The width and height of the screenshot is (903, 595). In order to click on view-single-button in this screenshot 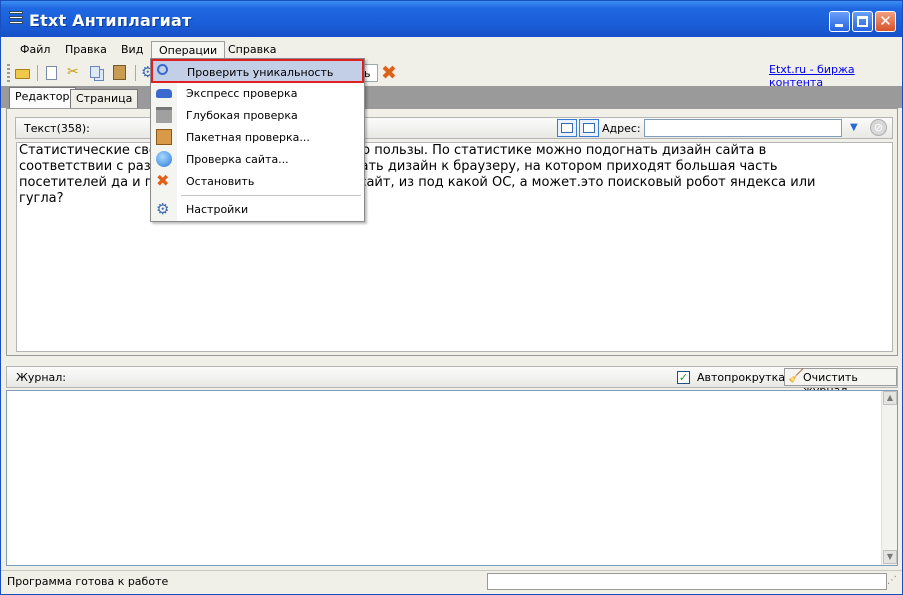, I will do `click(567, 128)`.